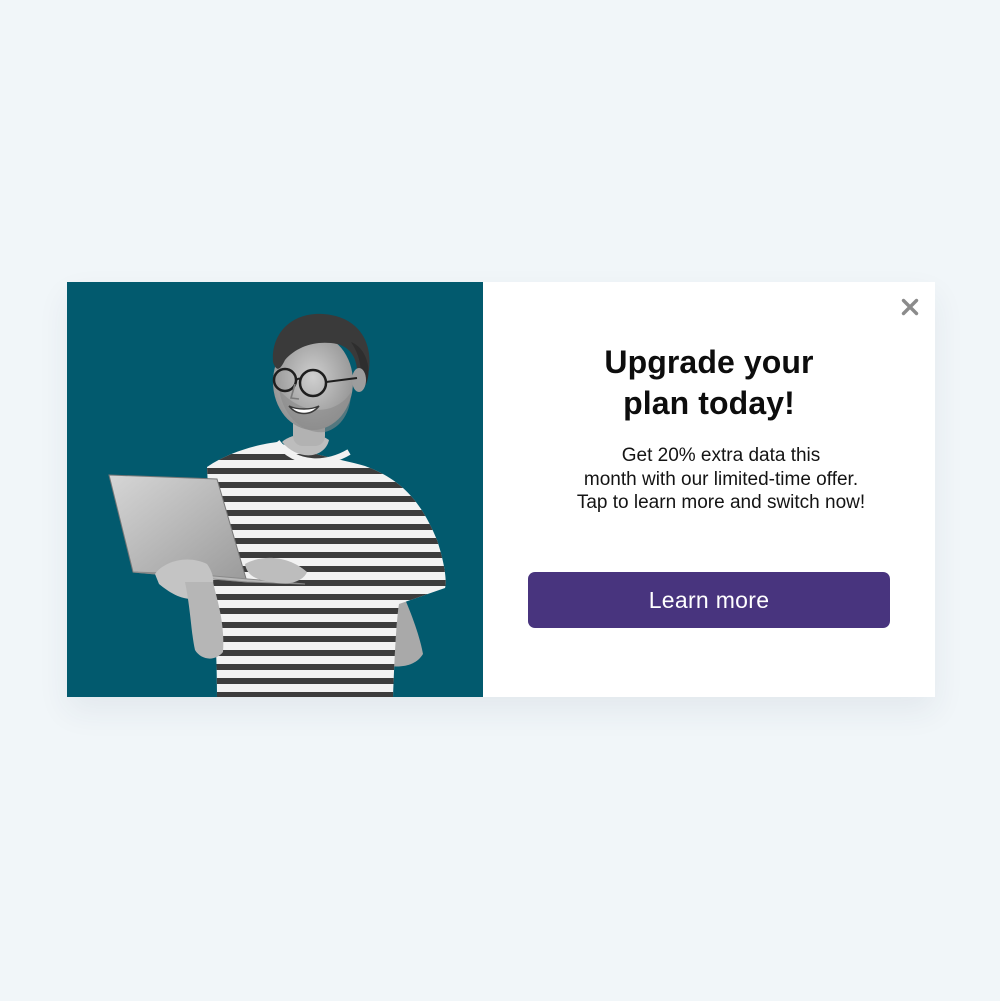 The image size is (1000, 1001). Describe the element at coordinates (709, 382) in the screenshot. I see `promo-title: Upgrade your plan today!` at that location.